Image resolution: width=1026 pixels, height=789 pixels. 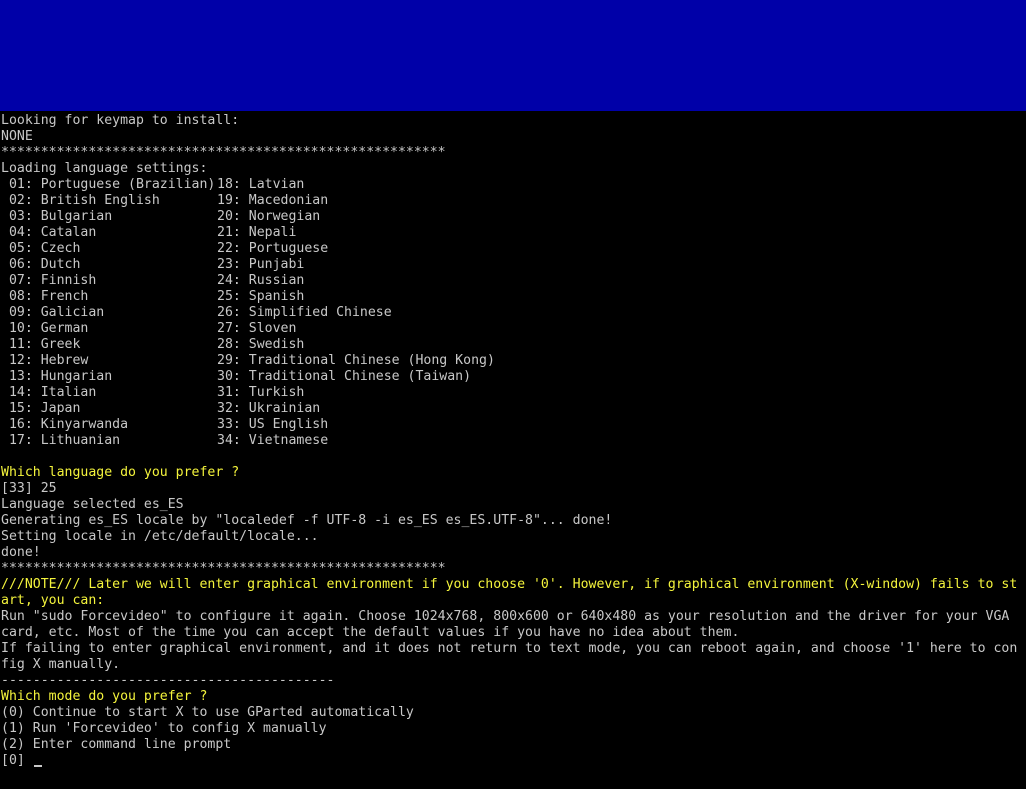 I want to click on language-row: 09: Galician 26: Simplified Chinese, so click(x=513, y=313).